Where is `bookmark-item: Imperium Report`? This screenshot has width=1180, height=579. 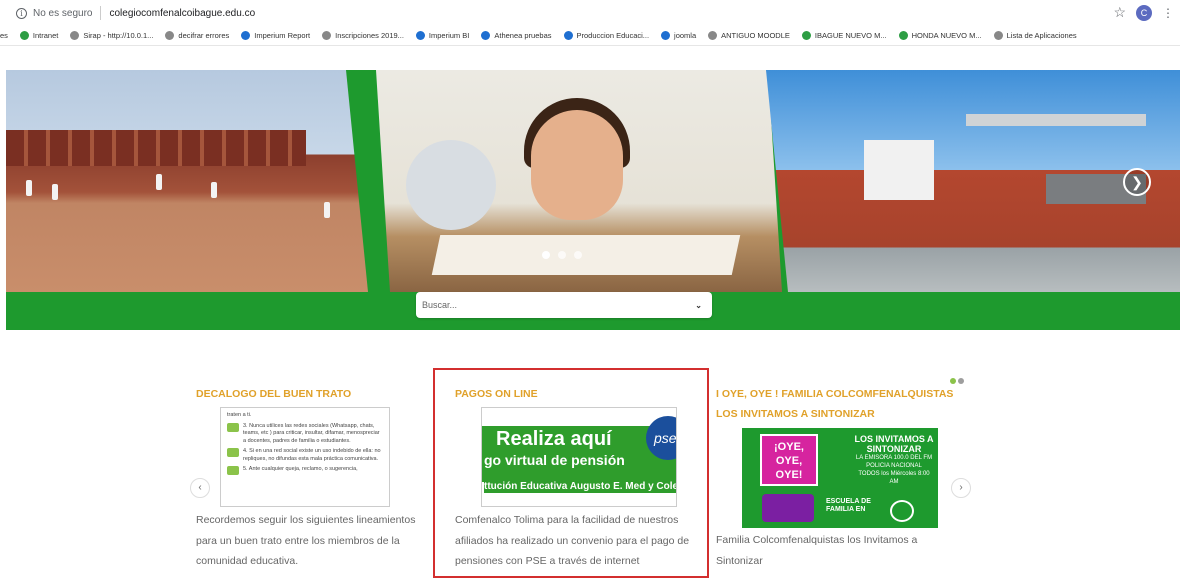 bookmark-item: Imperium Report is located at coordinates (275, 35).